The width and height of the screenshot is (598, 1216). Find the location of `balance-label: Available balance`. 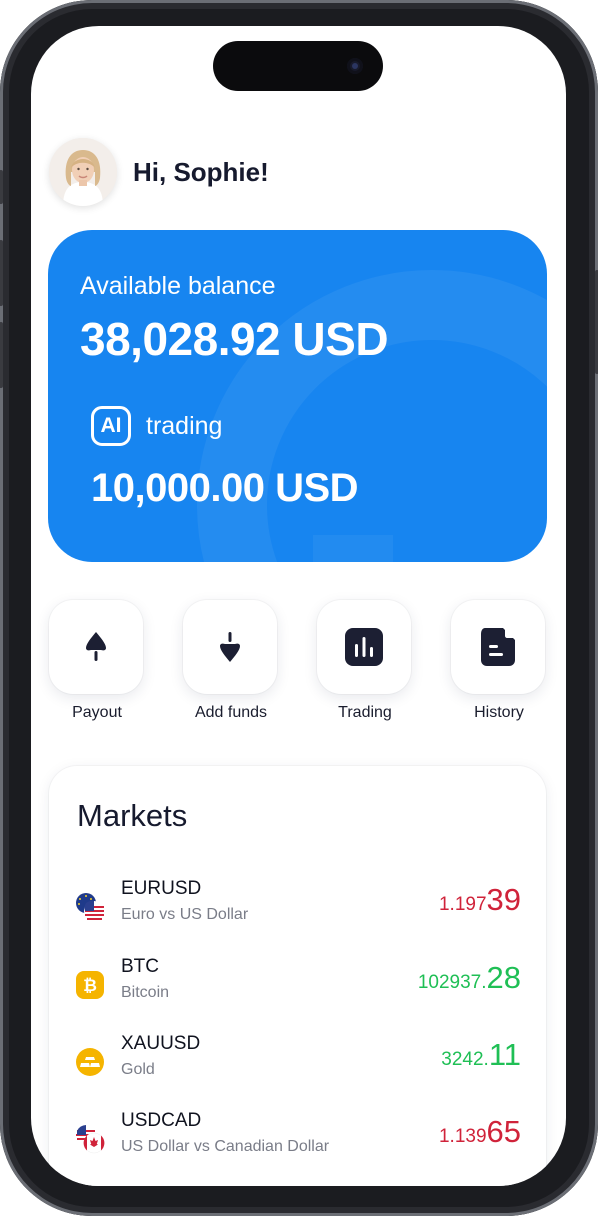

balance-label: Available balance is located at coordinates (178, 286).